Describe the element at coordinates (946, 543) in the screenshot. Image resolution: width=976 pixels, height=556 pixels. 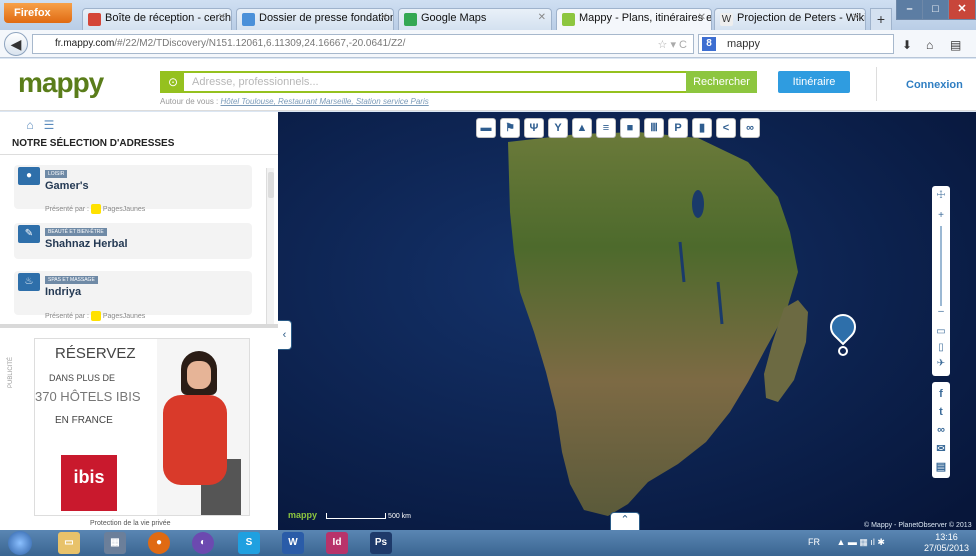
I see `clock: 13:16 27/05/2013` at that location.